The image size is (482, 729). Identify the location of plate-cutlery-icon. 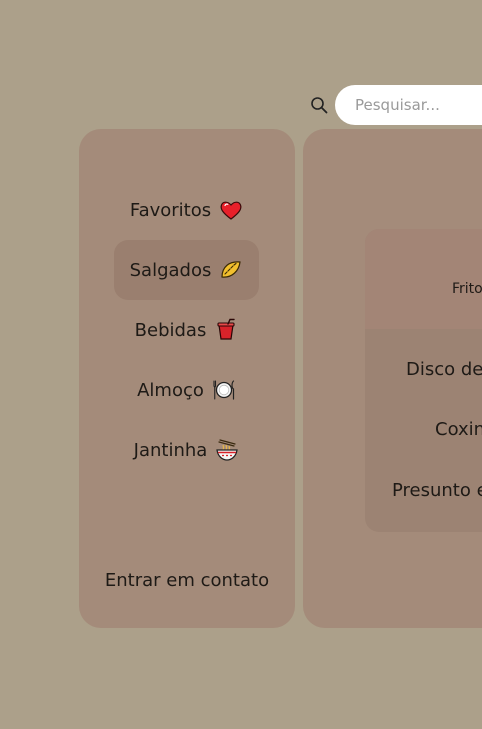
(223, 390).